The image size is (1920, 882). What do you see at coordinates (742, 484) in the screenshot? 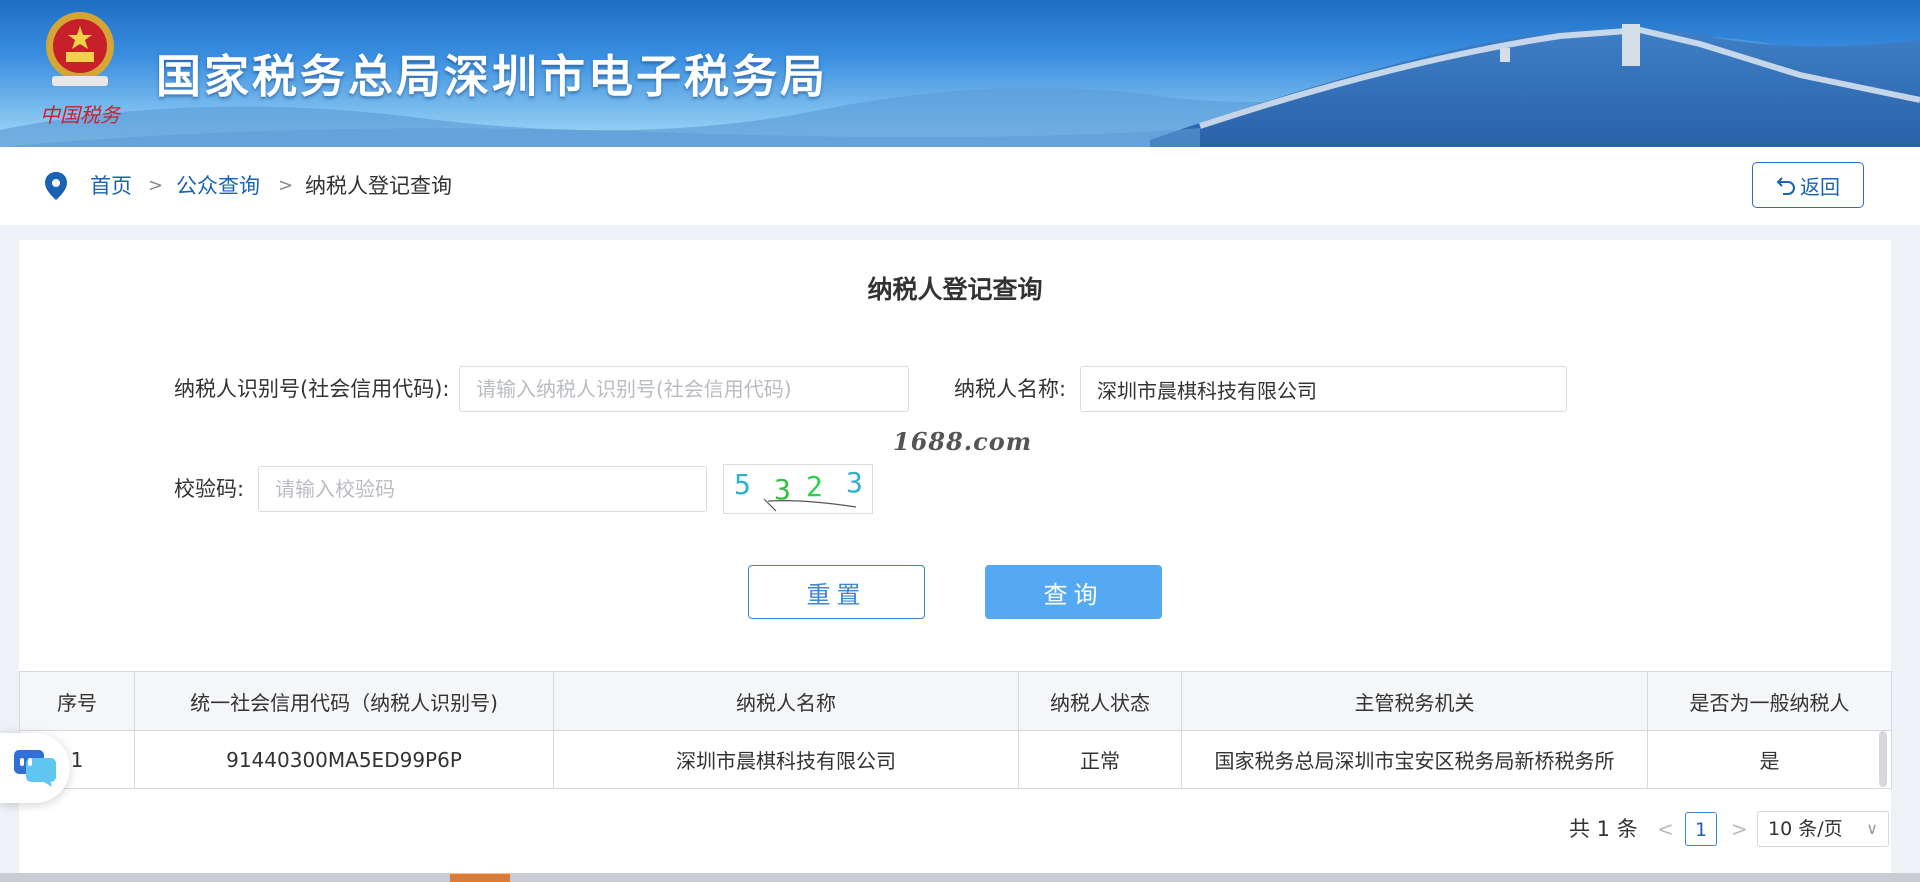
I see `captcha-char: 5` at bounding box center [742, 484].